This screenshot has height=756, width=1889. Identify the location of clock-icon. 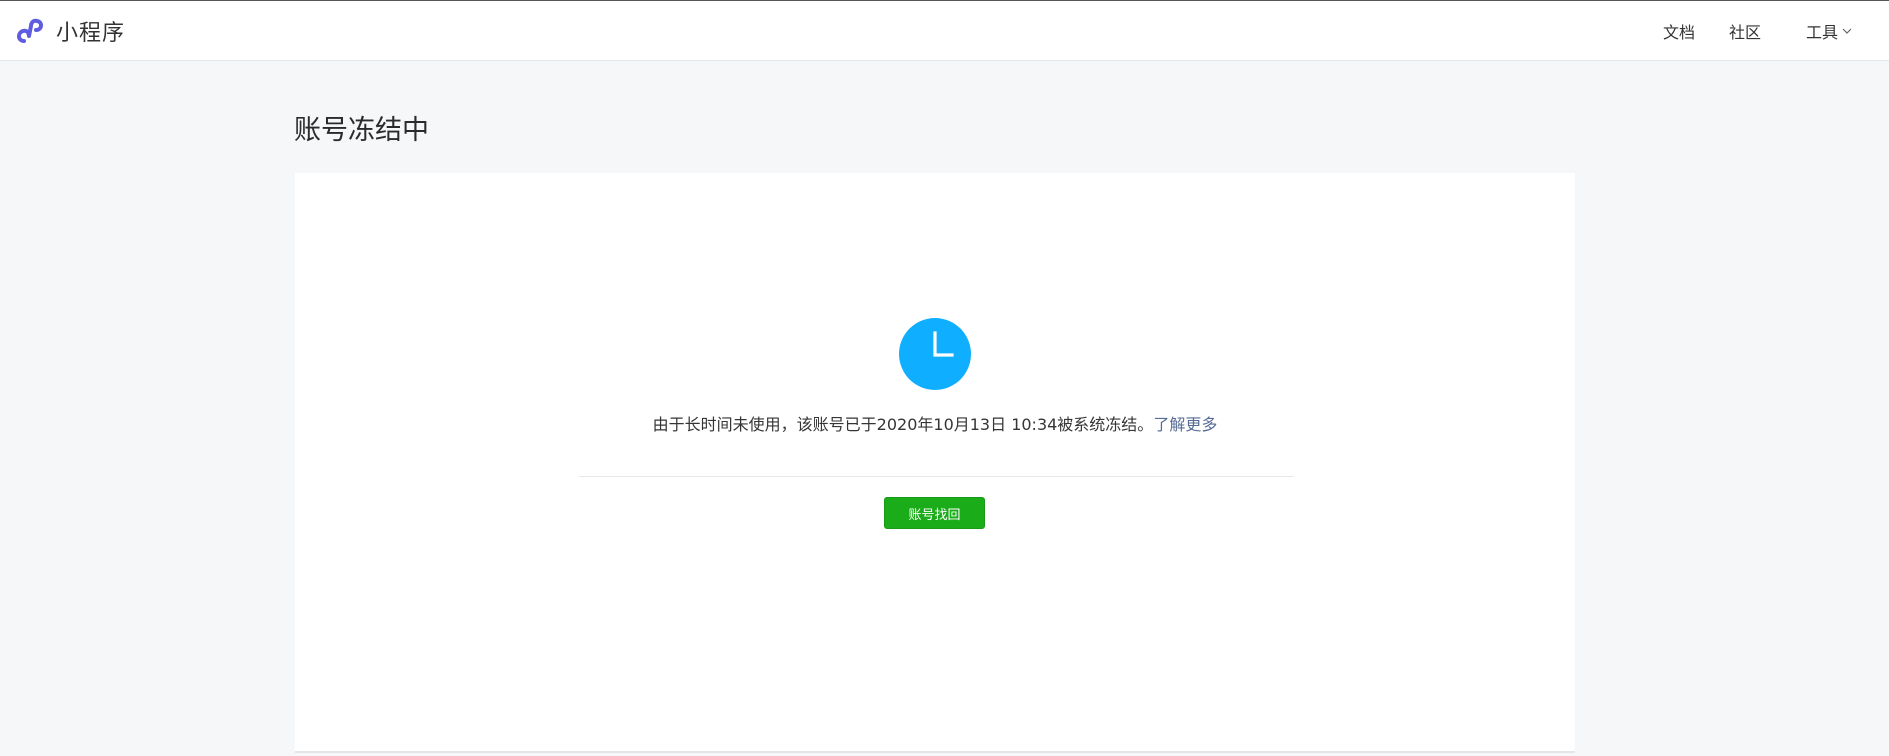
(935, 354).